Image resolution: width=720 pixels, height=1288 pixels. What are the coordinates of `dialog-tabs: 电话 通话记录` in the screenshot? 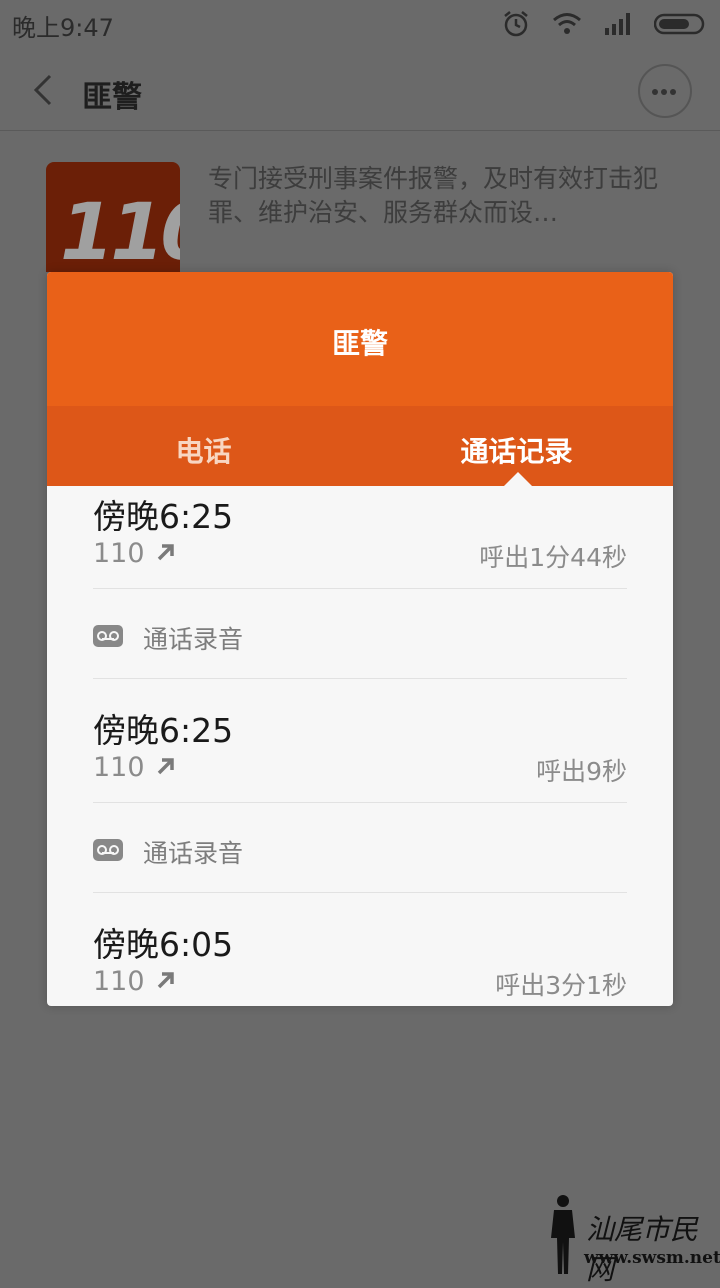 It's located at (360, 446).